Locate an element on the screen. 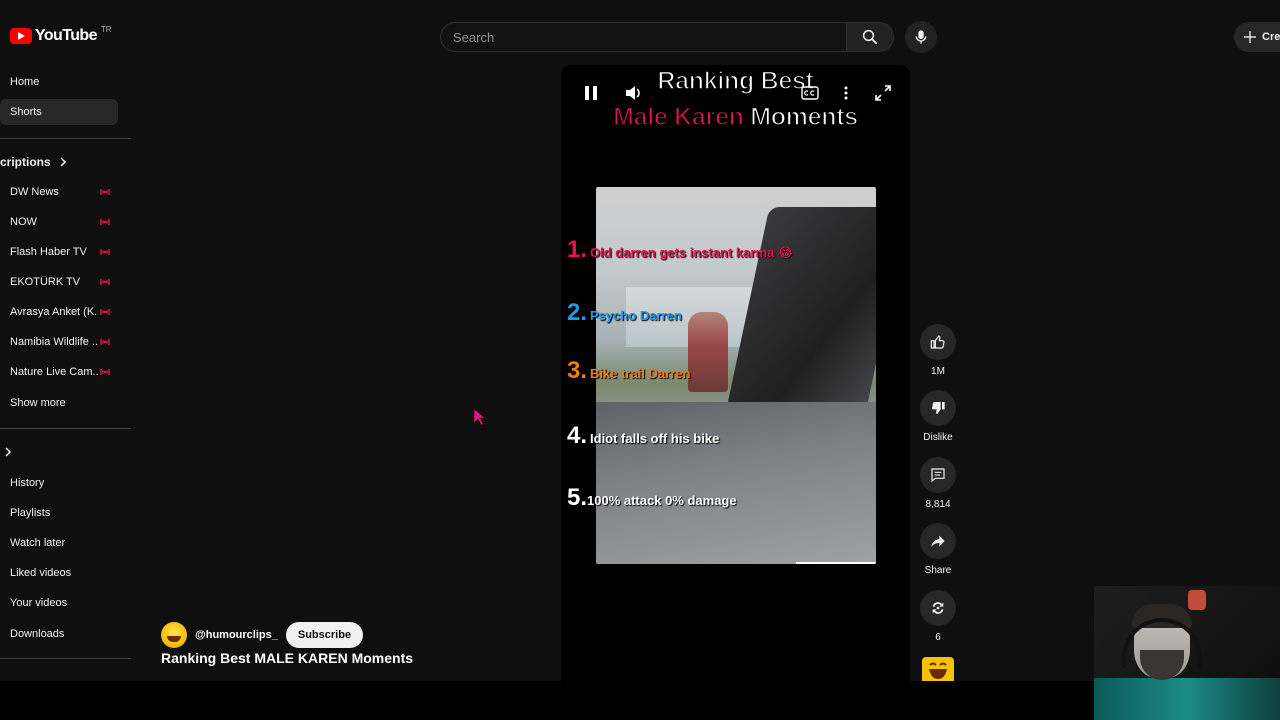  share-icon is located at coordinates (938, 541).